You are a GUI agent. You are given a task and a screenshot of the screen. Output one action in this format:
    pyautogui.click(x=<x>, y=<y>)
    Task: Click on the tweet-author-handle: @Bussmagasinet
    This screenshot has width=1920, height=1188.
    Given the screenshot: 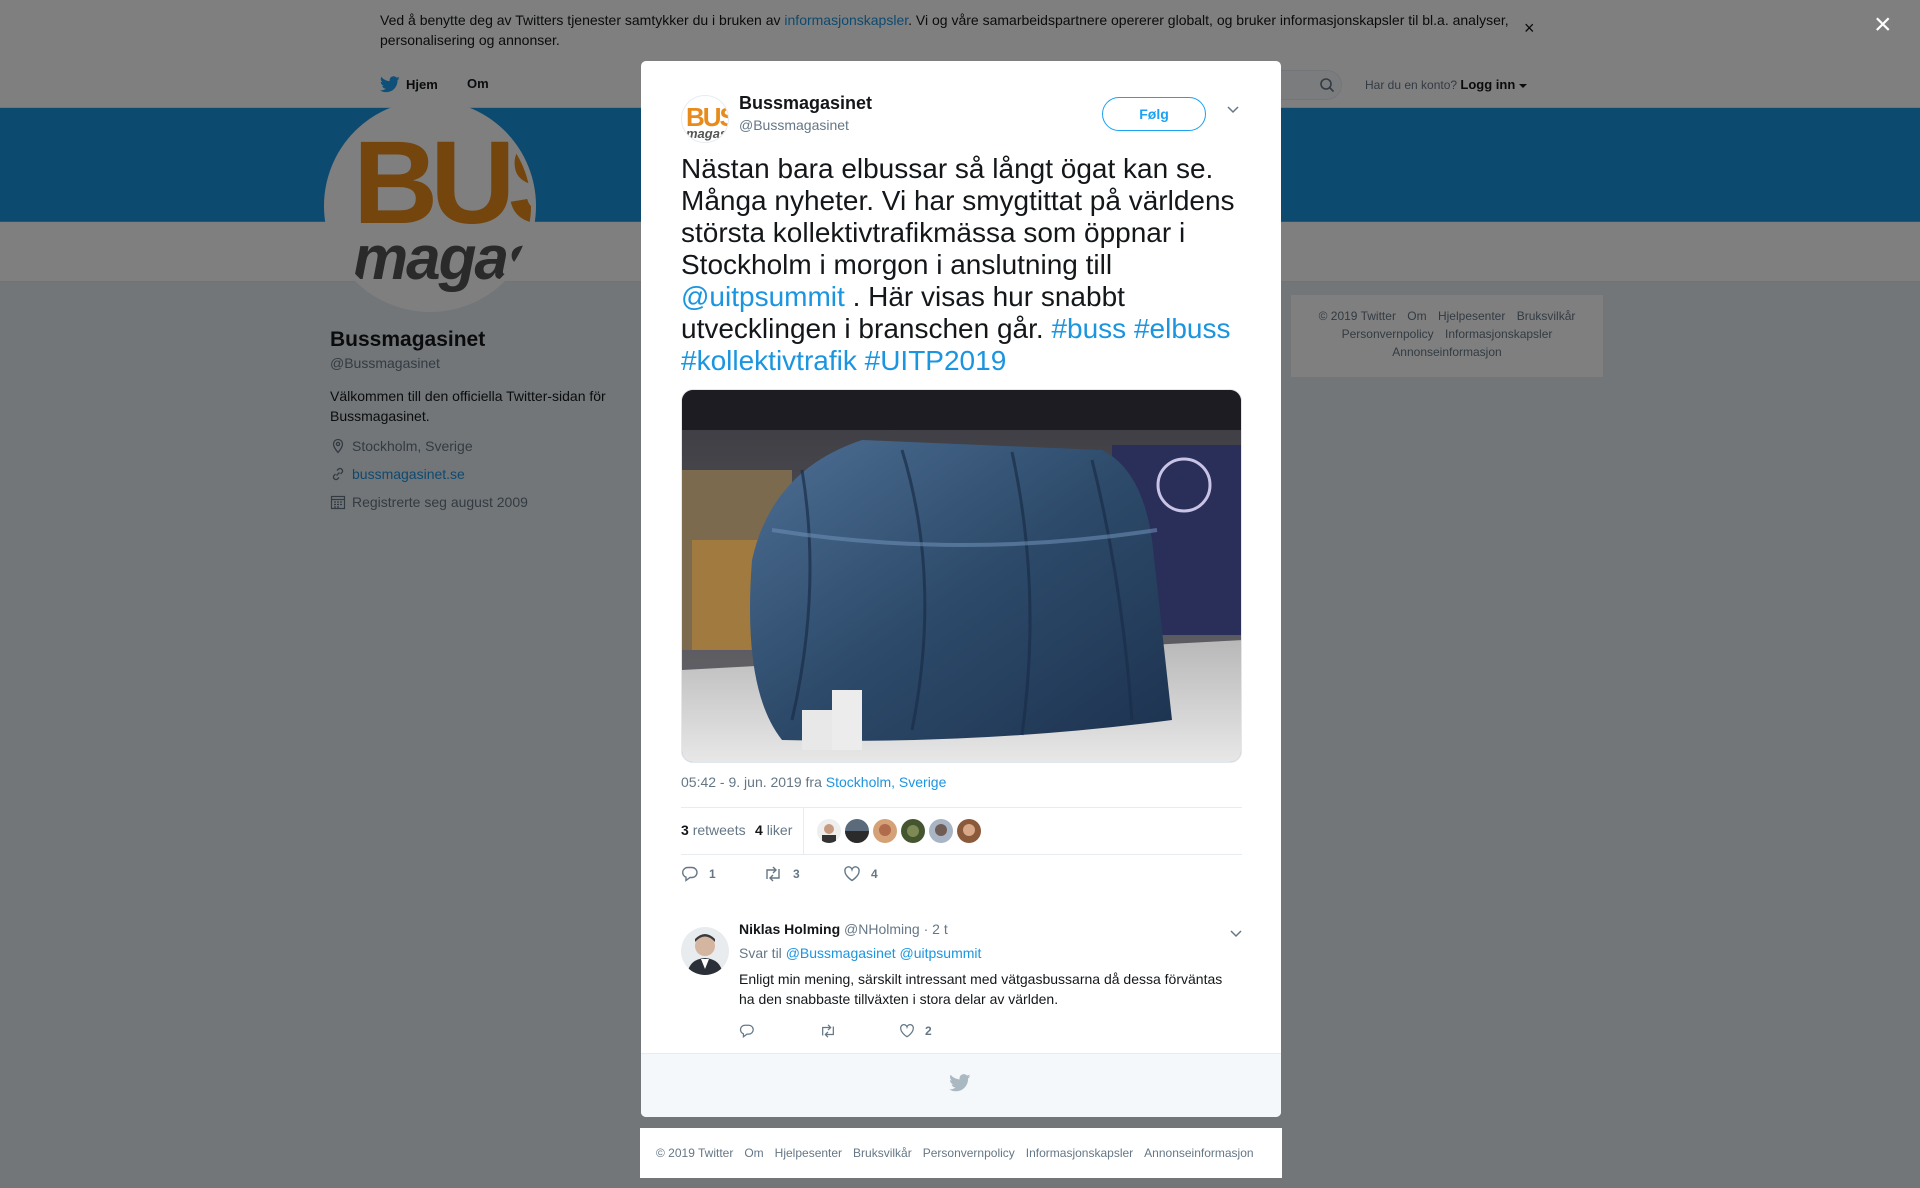 What is the action you would take?
    pyautogui.click(x=794, y=125)
    